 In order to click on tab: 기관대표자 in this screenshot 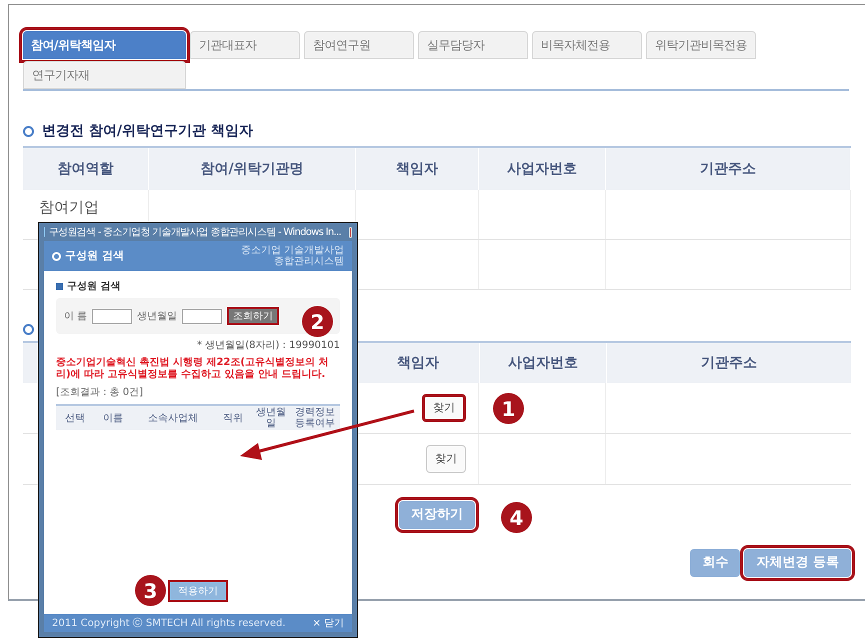, I will do `click(245, 45)`.